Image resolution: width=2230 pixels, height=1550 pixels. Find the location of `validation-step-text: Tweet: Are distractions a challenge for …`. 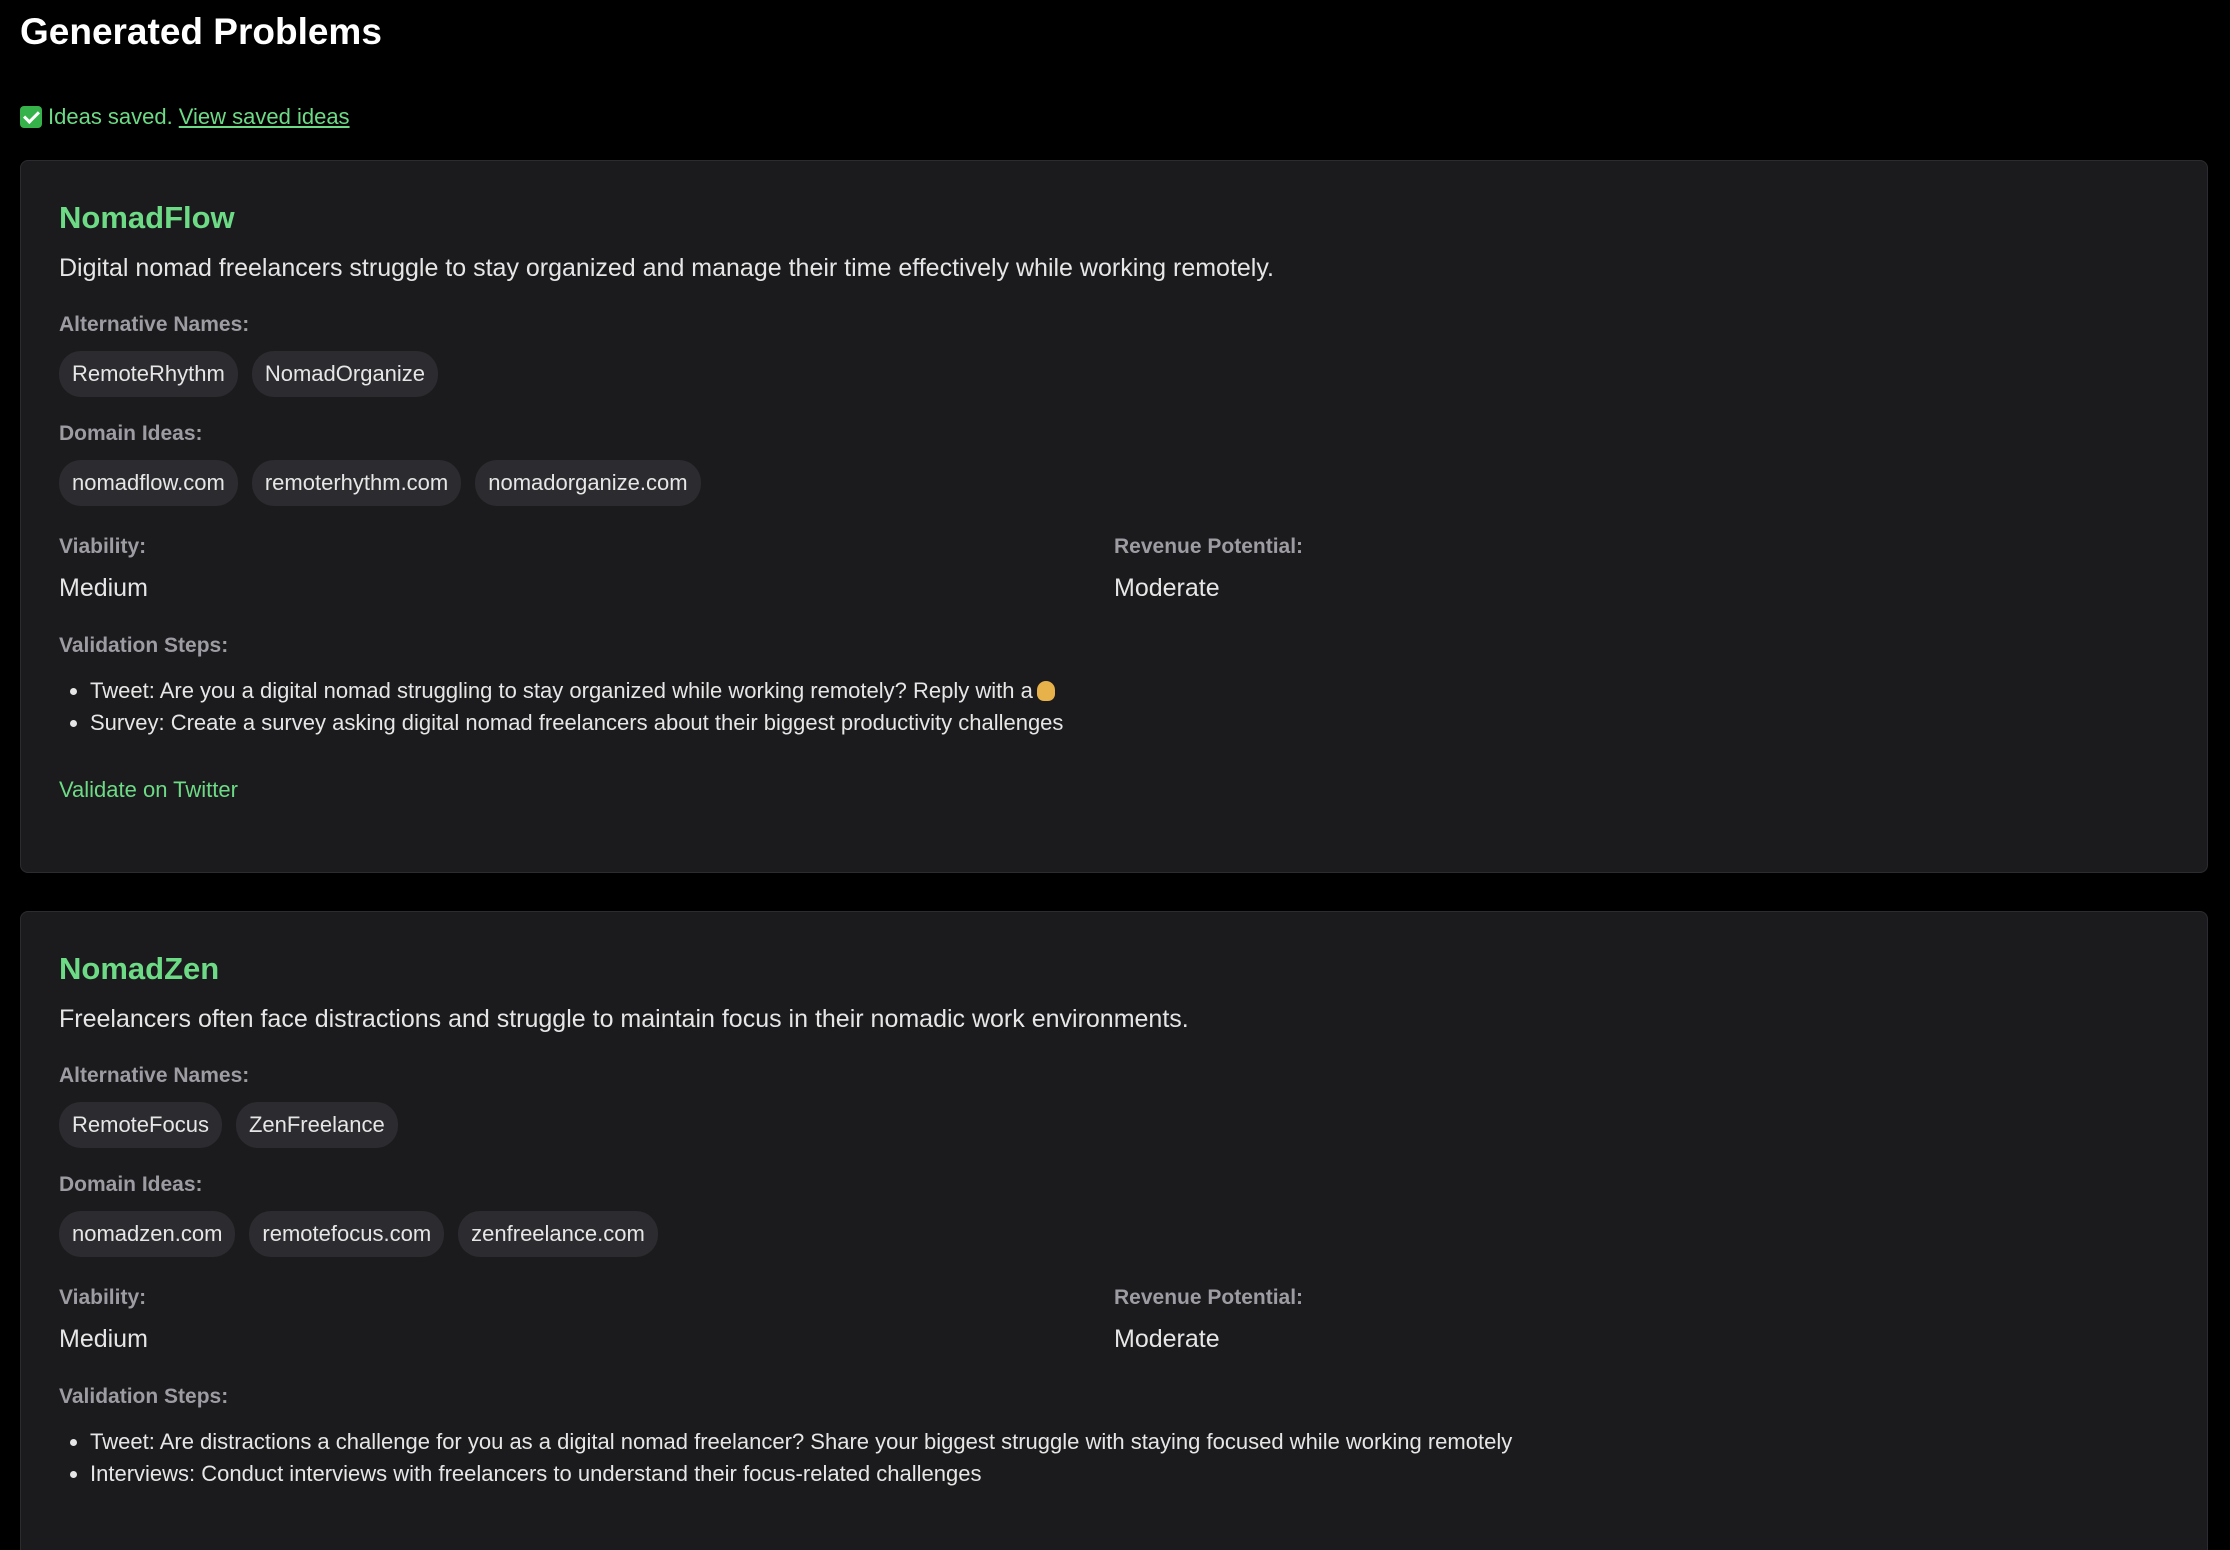

validation-step-text: Tweet: Are distractions a challenge for … is located at coordinates (801, 1441).